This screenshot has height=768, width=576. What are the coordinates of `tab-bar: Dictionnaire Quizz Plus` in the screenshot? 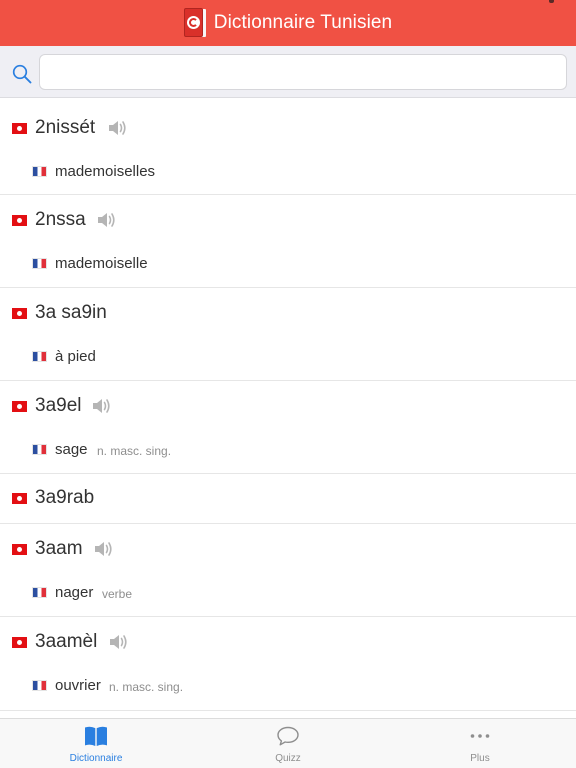 It's located at (288, 743).